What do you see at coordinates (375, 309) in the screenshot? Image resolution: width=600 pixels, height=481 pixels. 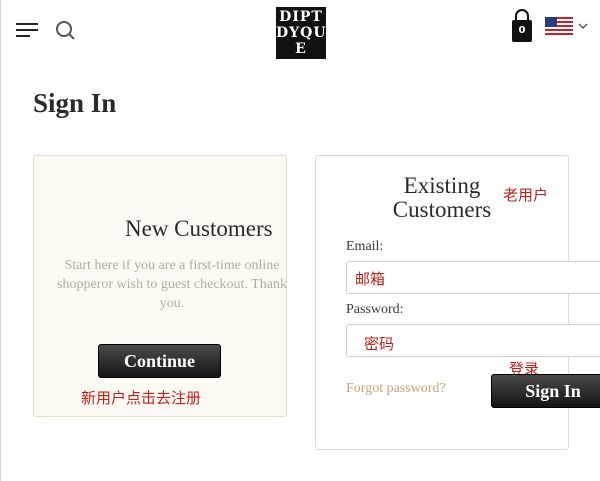 I see `password-label: Password:` at bounding box center [375, 309].